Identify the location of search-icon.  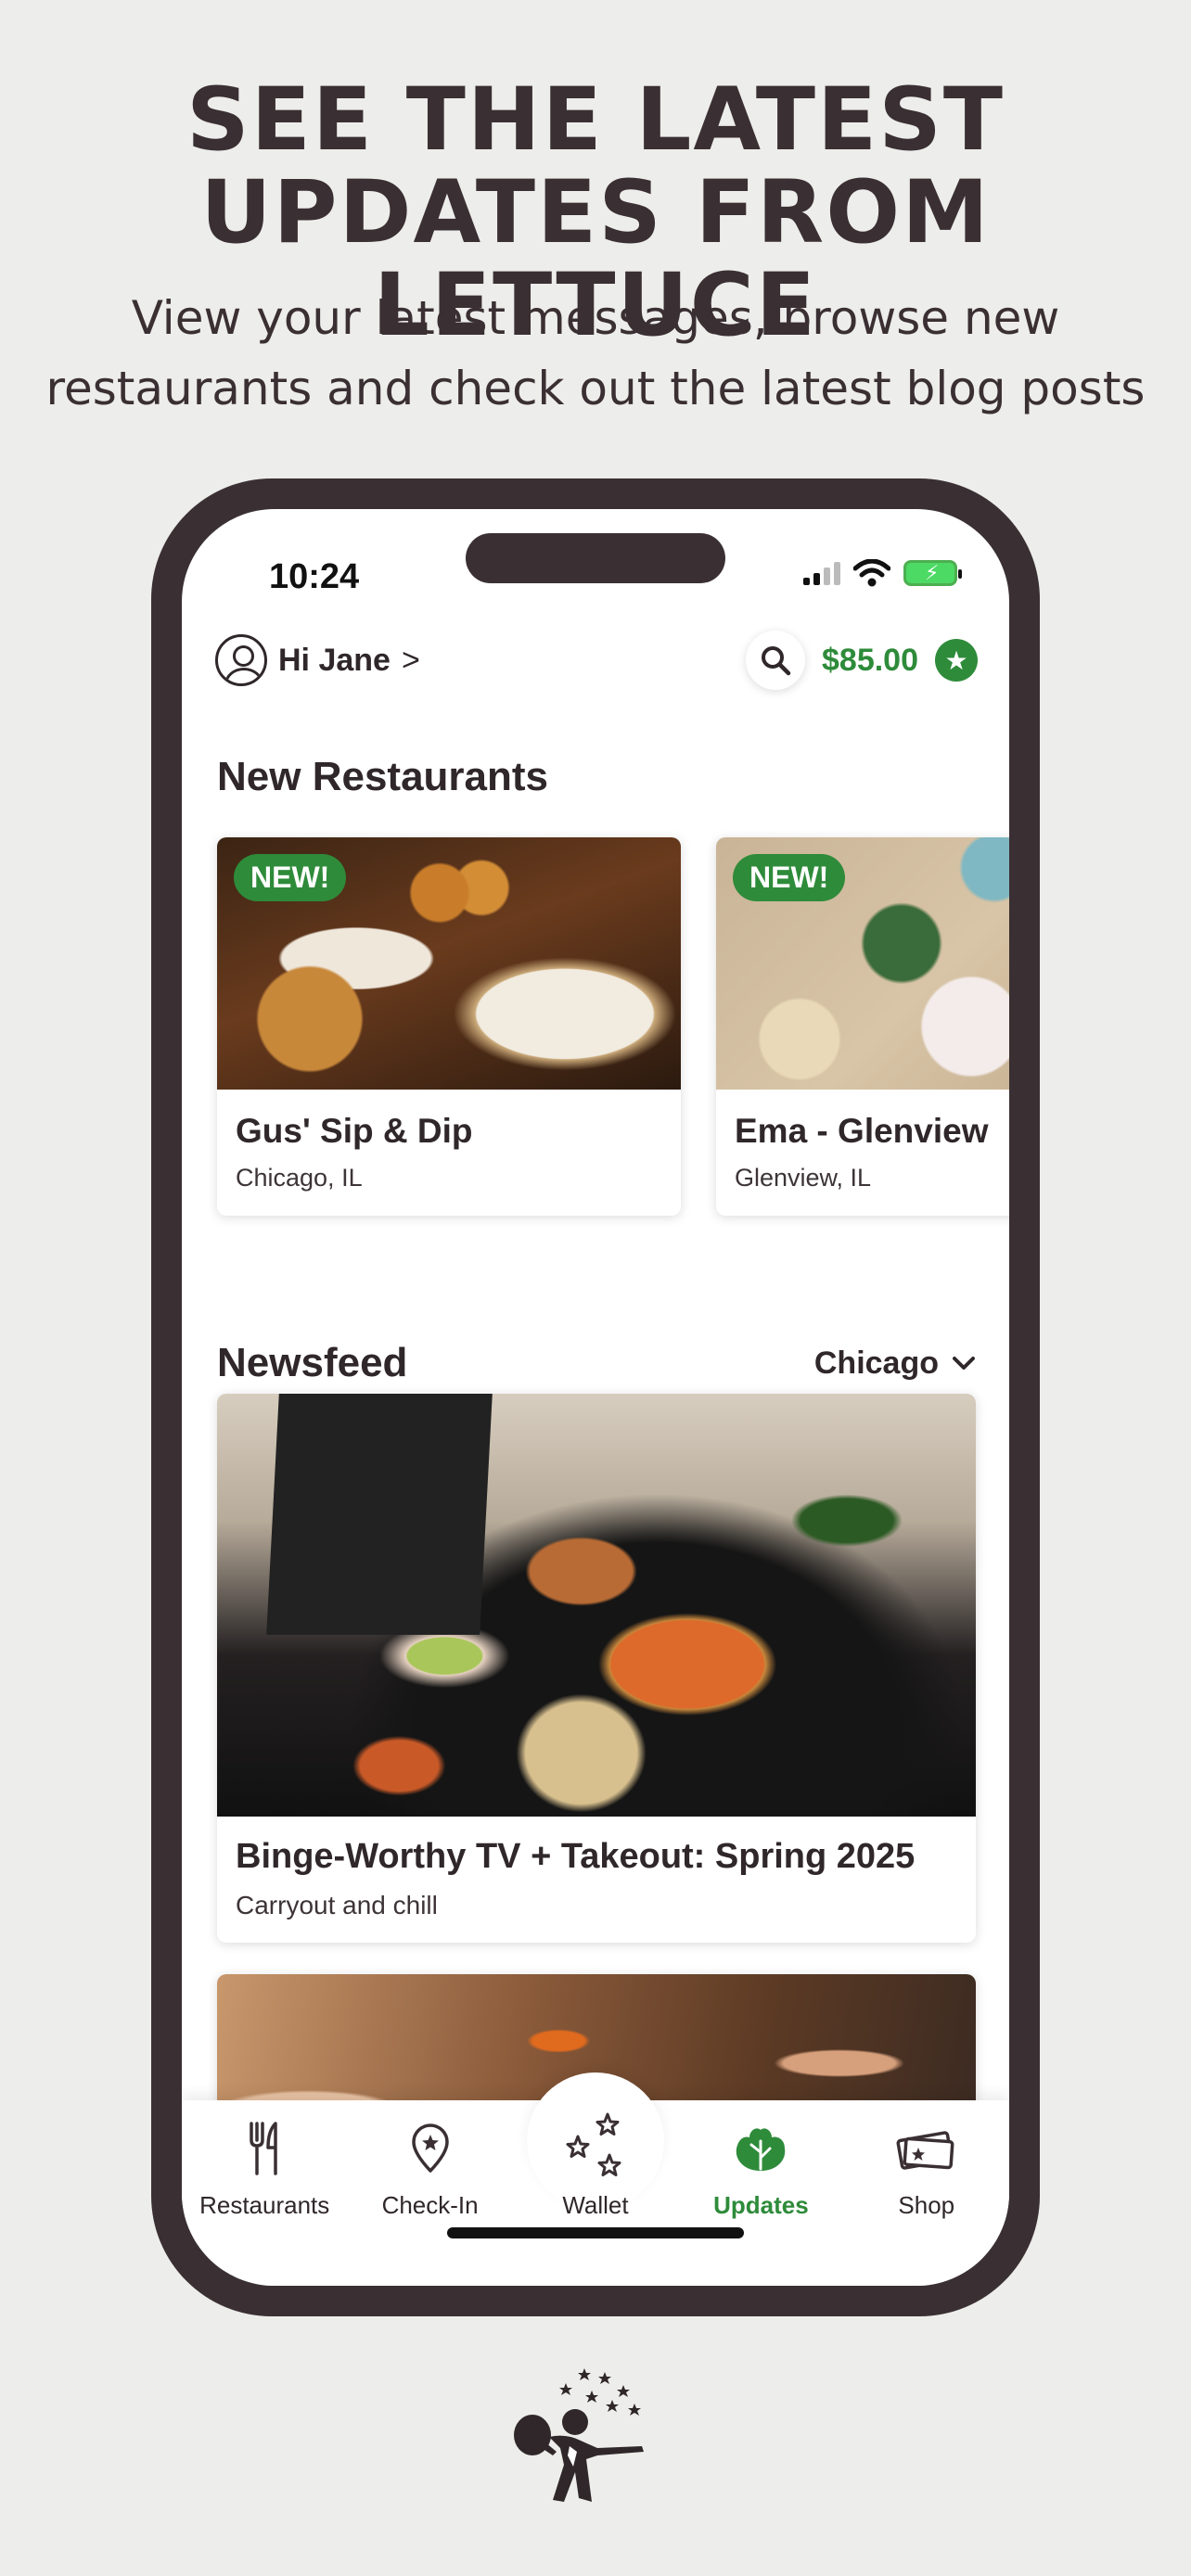
(777, 661).